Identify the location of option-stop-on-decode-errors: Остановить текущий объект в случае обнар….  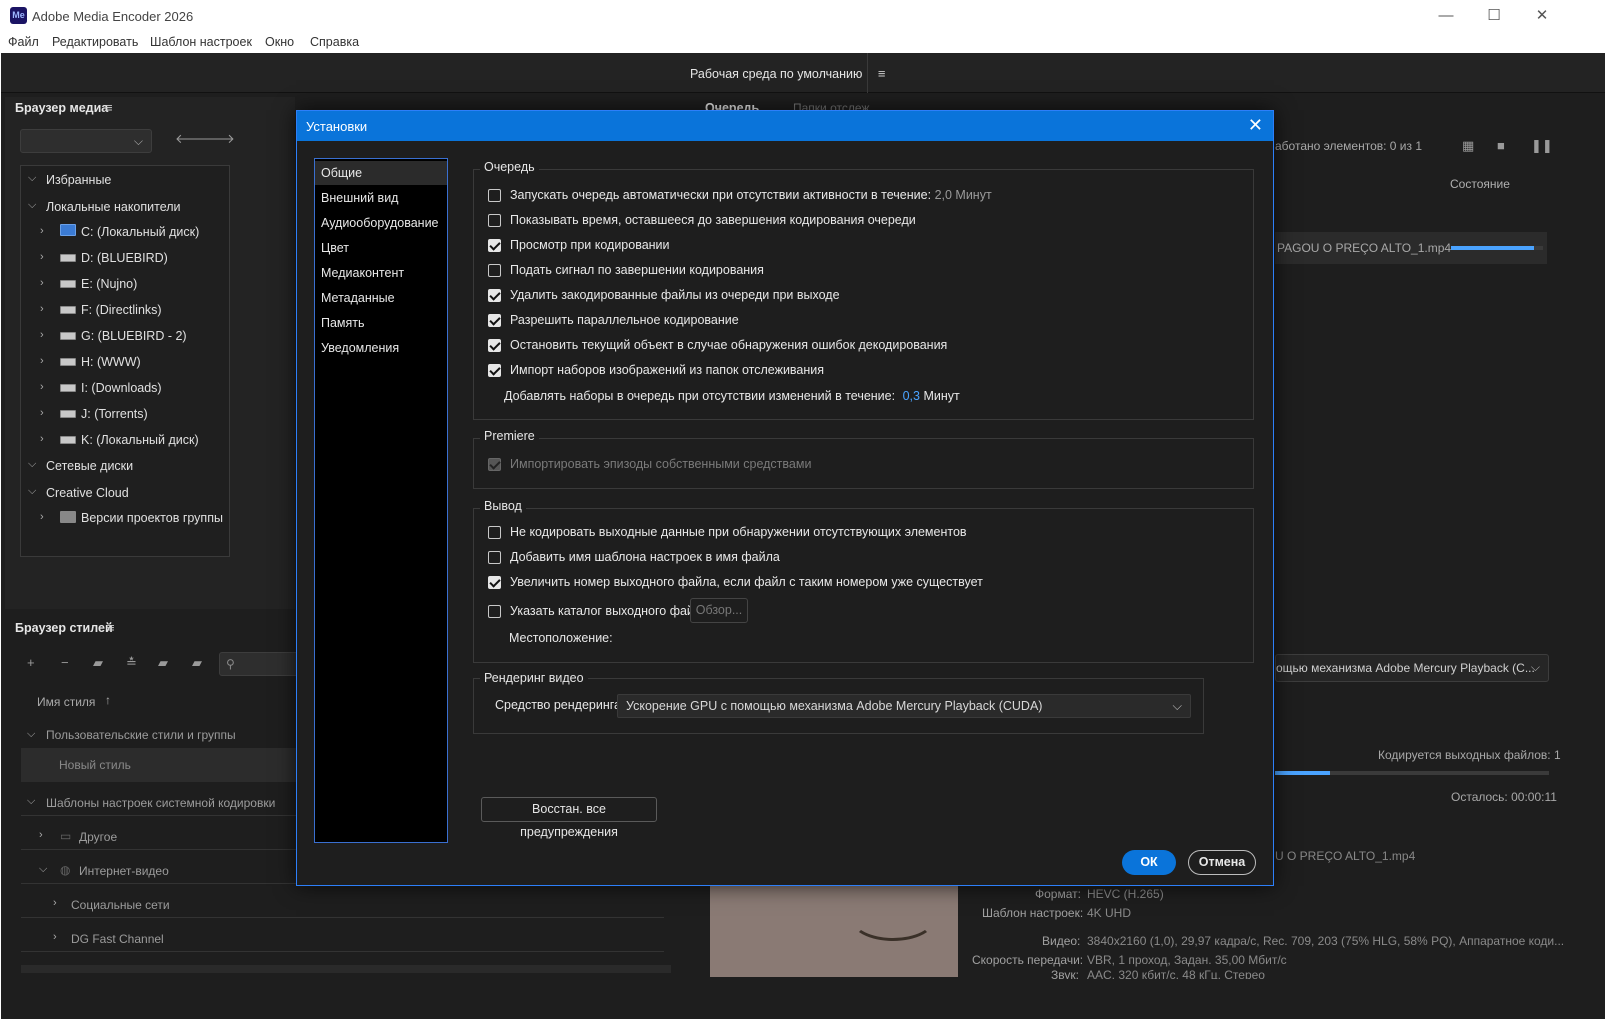
(788, 346).